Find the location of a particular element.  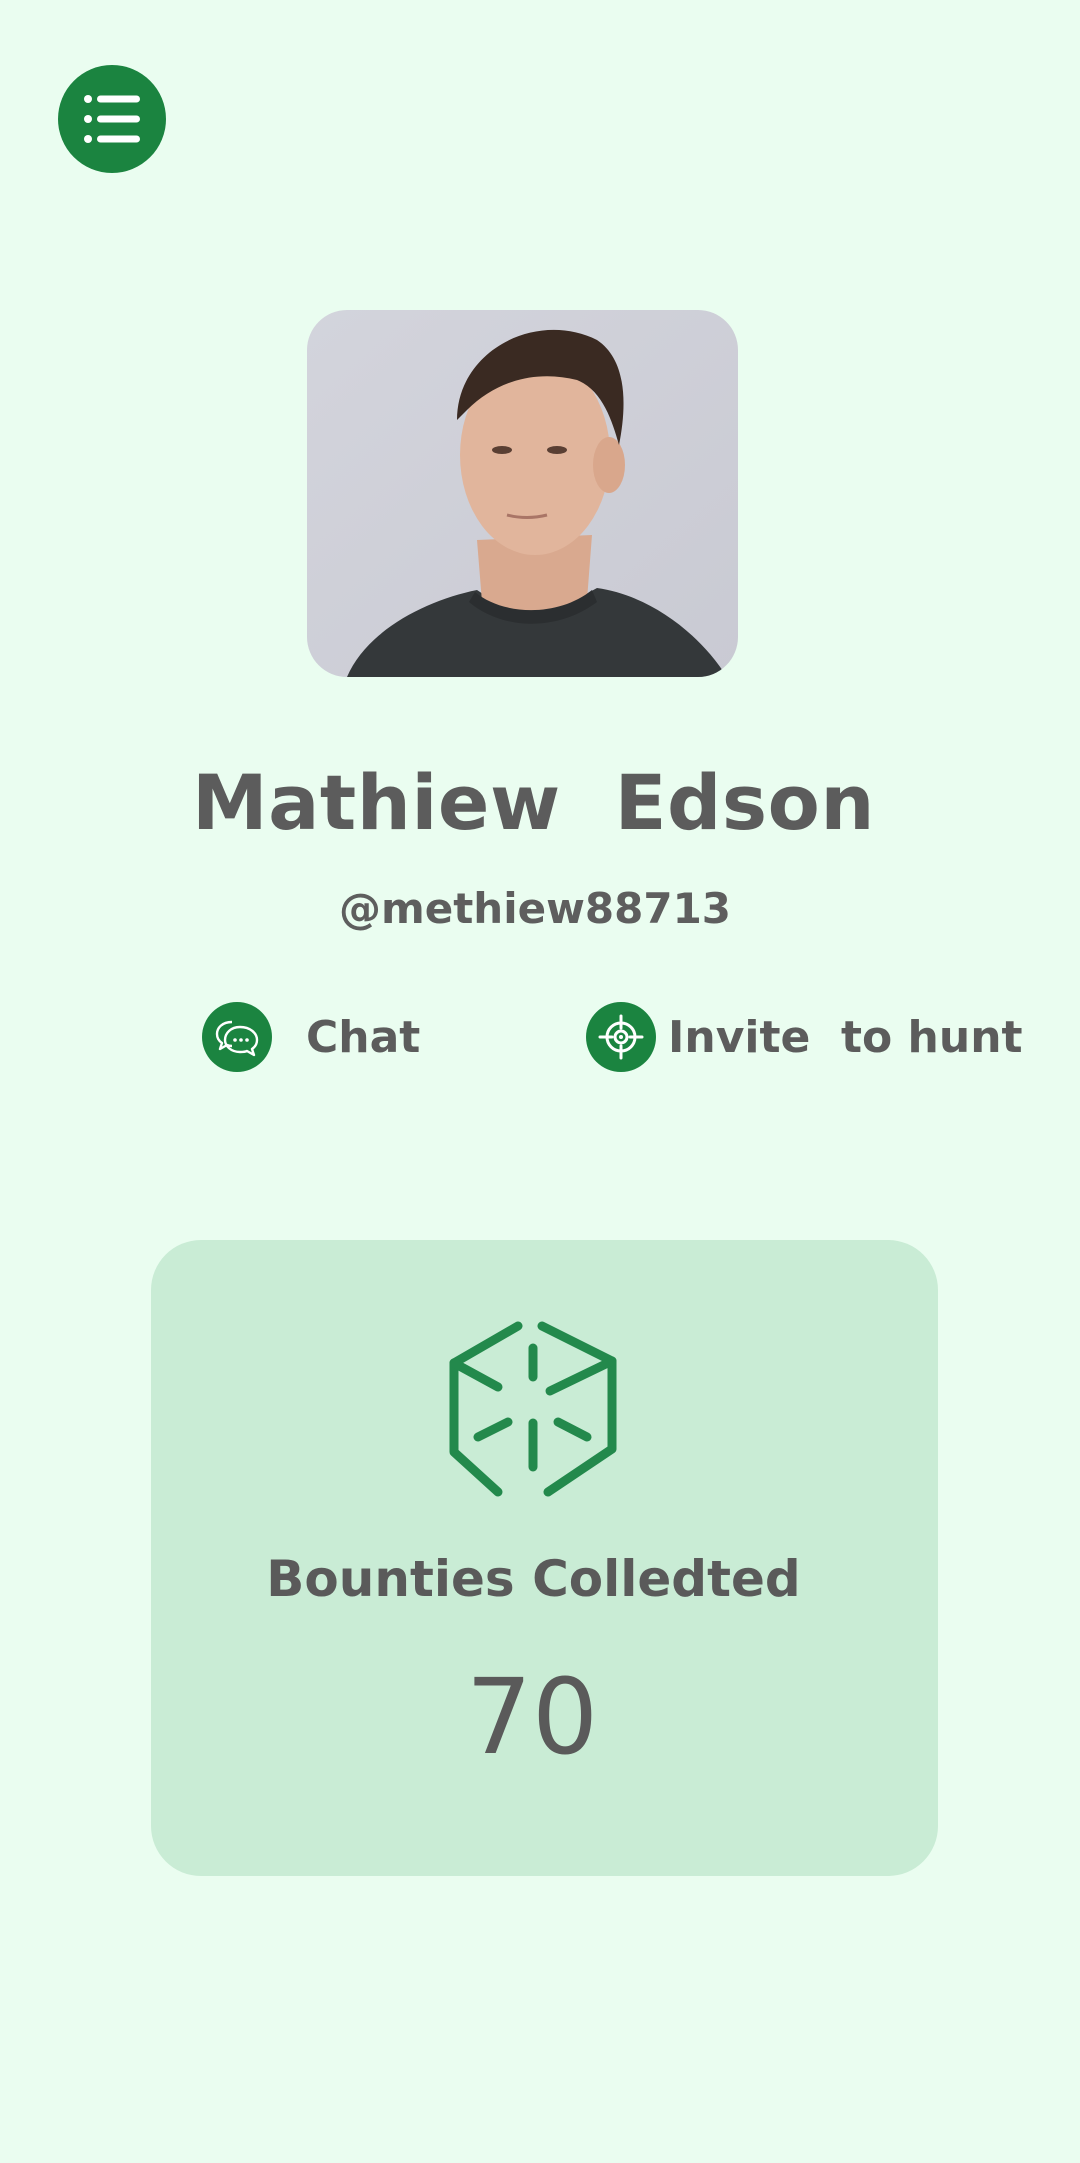

chat-label: Chat is located at coordinates (363, 1037).